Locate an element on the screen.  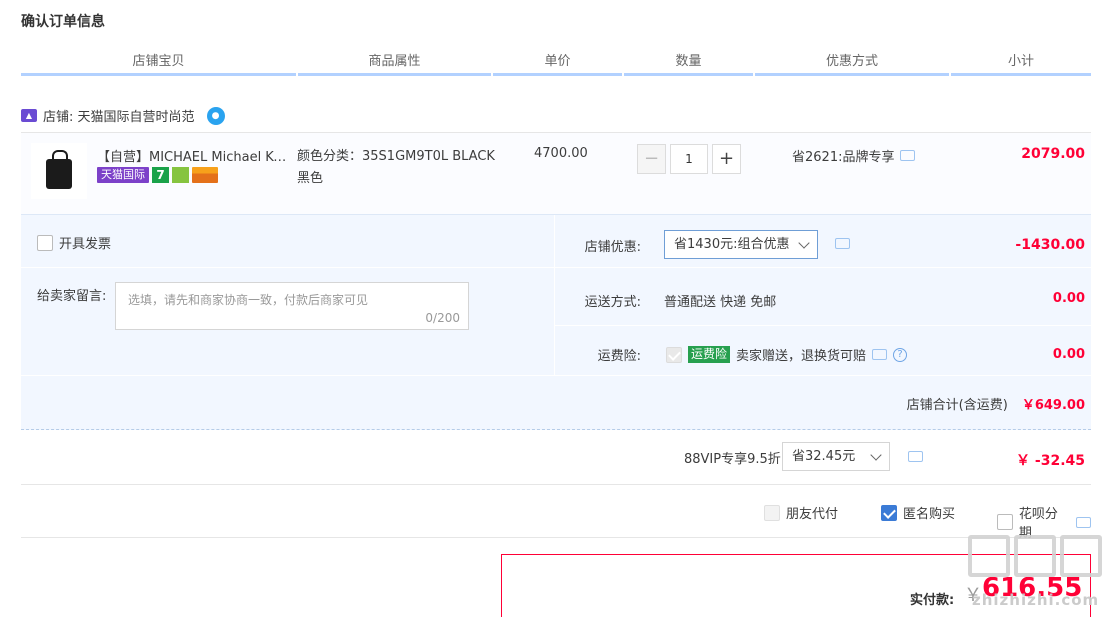
vip-discount-selected: 省32.45元 is located at coordinates (824, 456).